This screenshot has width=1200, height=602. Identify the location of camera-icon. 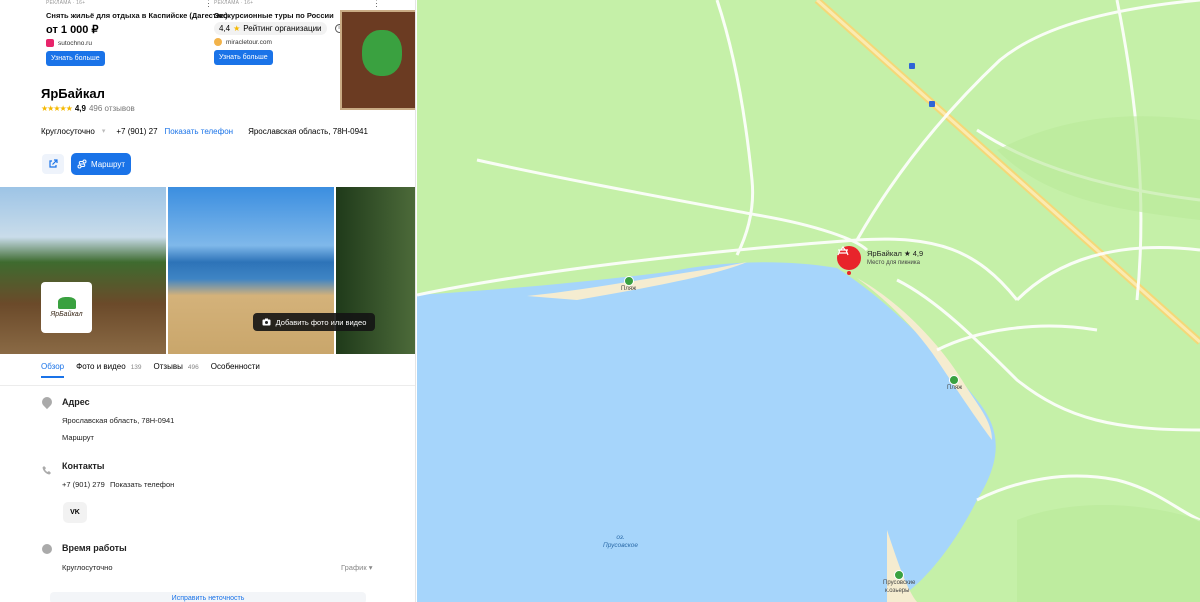
(266, 322).